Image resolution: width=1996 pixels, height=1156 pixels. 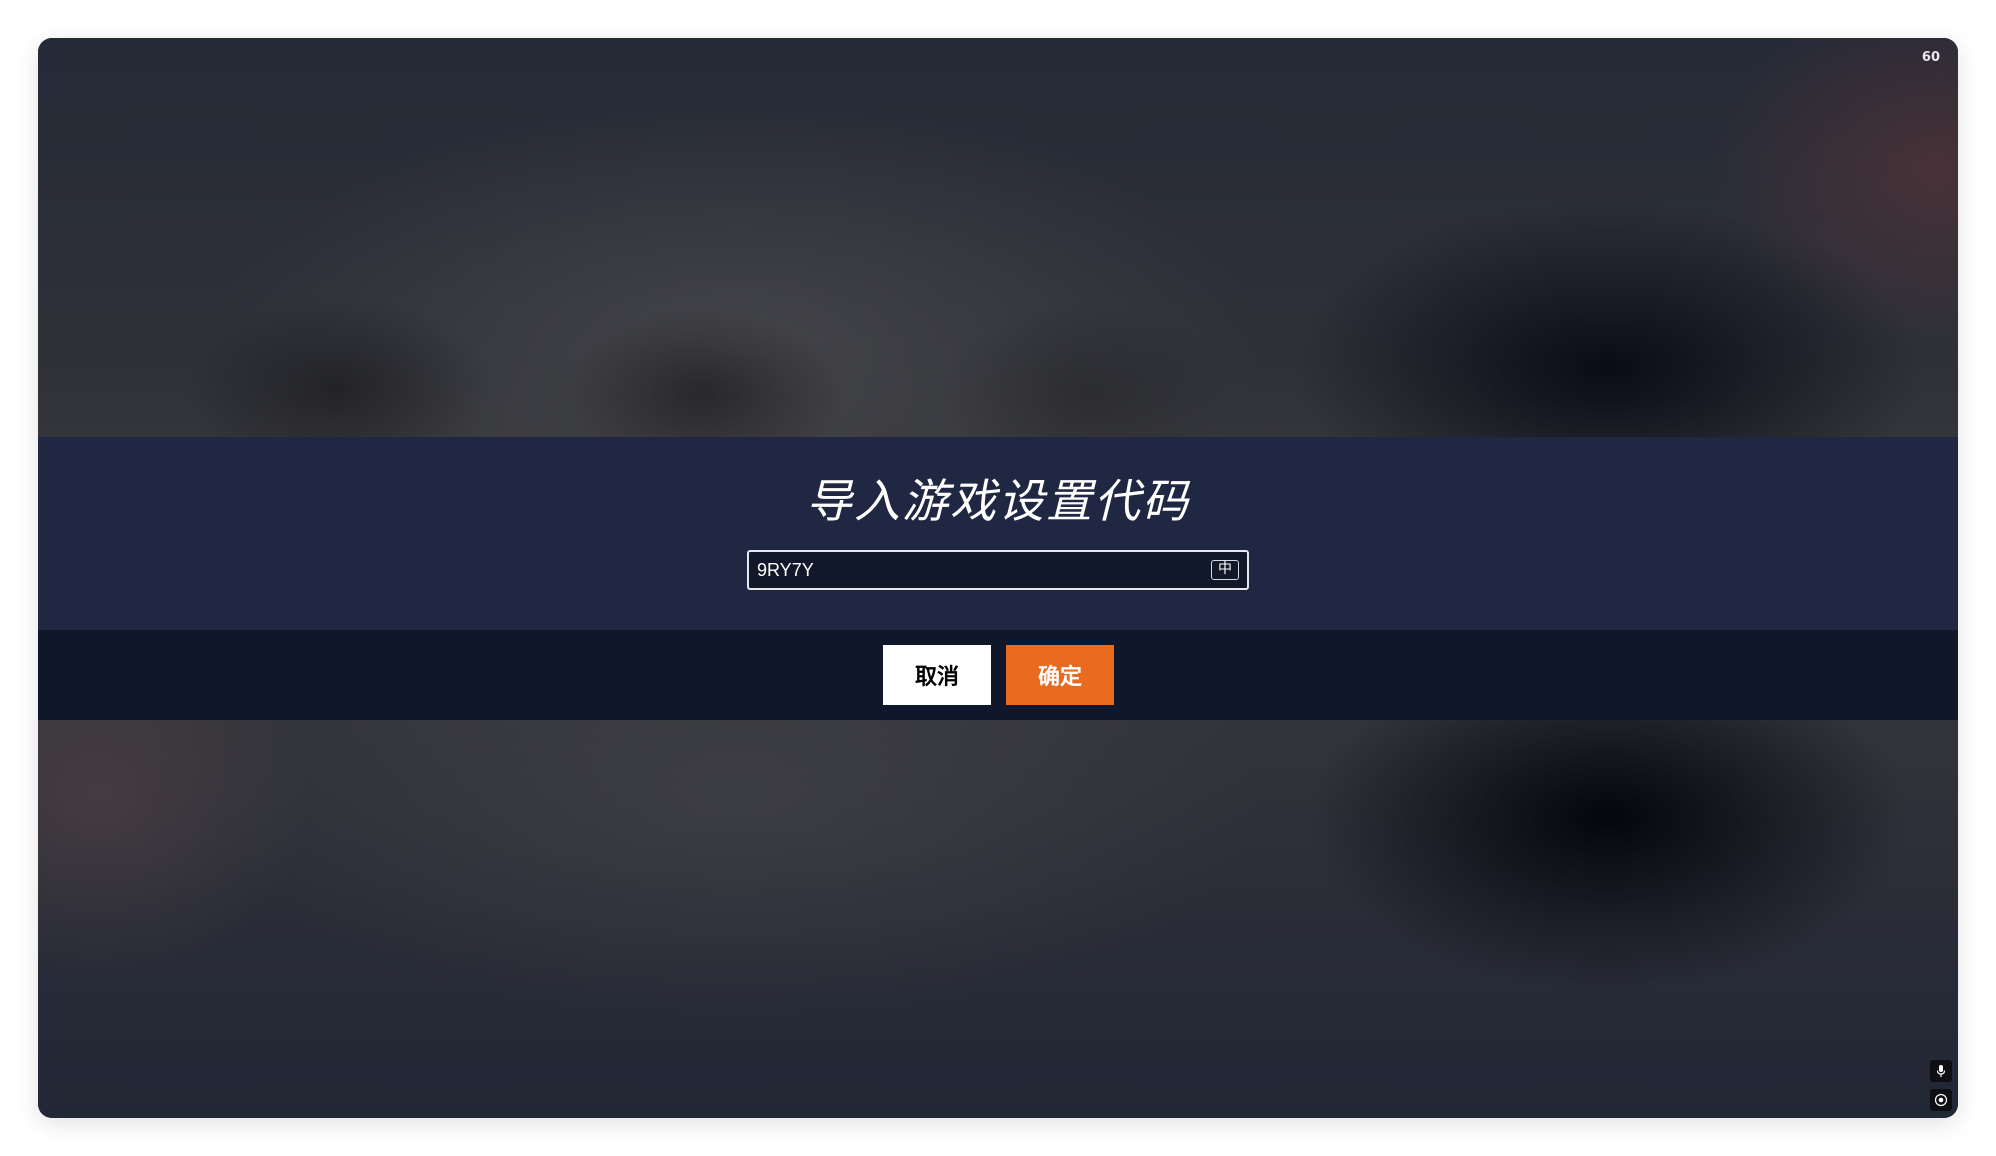 I want to click on dialog-action-bar: 取消 确定, so click(x=998, y=675).